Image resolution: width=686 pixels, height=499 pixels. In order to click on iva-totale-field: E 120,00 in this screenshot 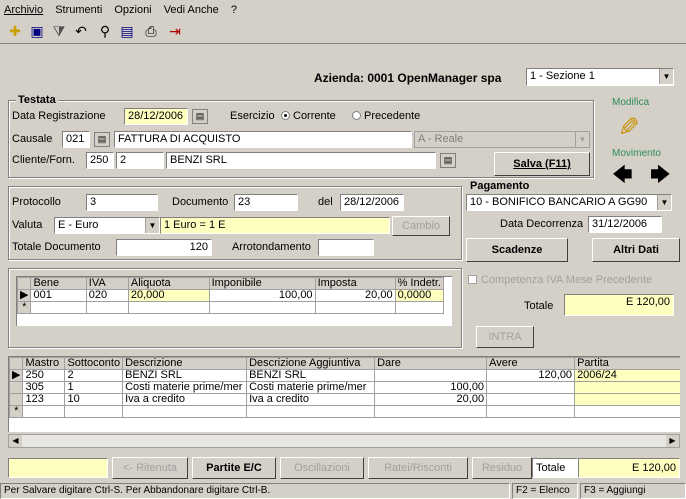, I will do `click(619, 305)`.